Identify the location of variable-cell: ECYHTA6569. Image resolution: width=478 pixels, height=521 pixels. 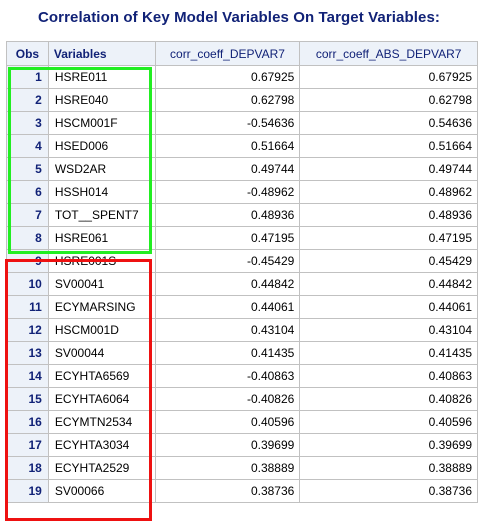
(101, 376).